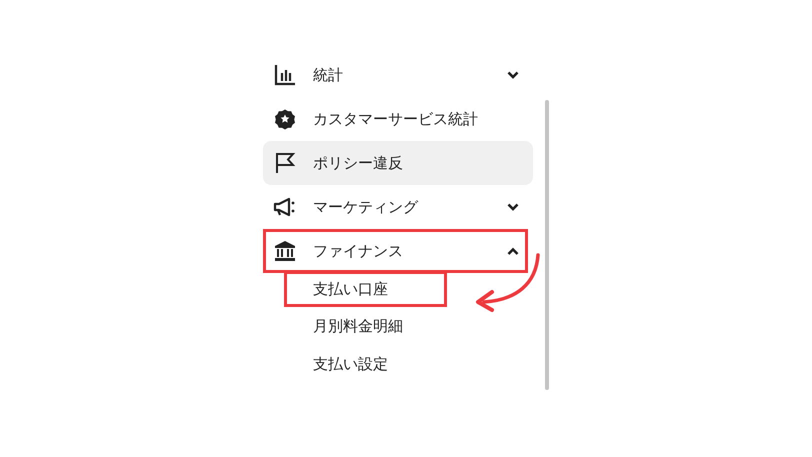 The height and width of the screenshot is (457, 812). I want to click on flag-icon, so click(285, 163).